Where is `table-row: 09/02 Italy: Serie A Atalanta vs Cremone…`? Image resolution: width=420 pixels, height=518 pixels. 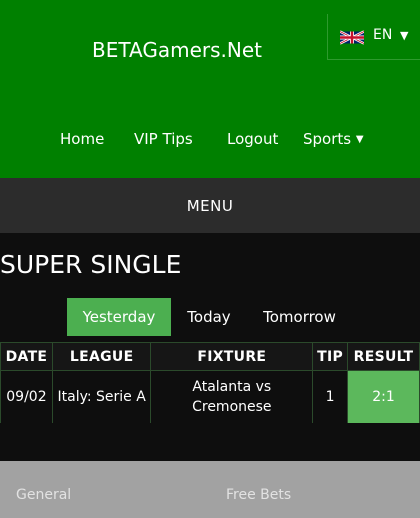 table-row: 09/02 Italy: Serie A Atalanta vs Cremone… is located at coordinates (210, 397).